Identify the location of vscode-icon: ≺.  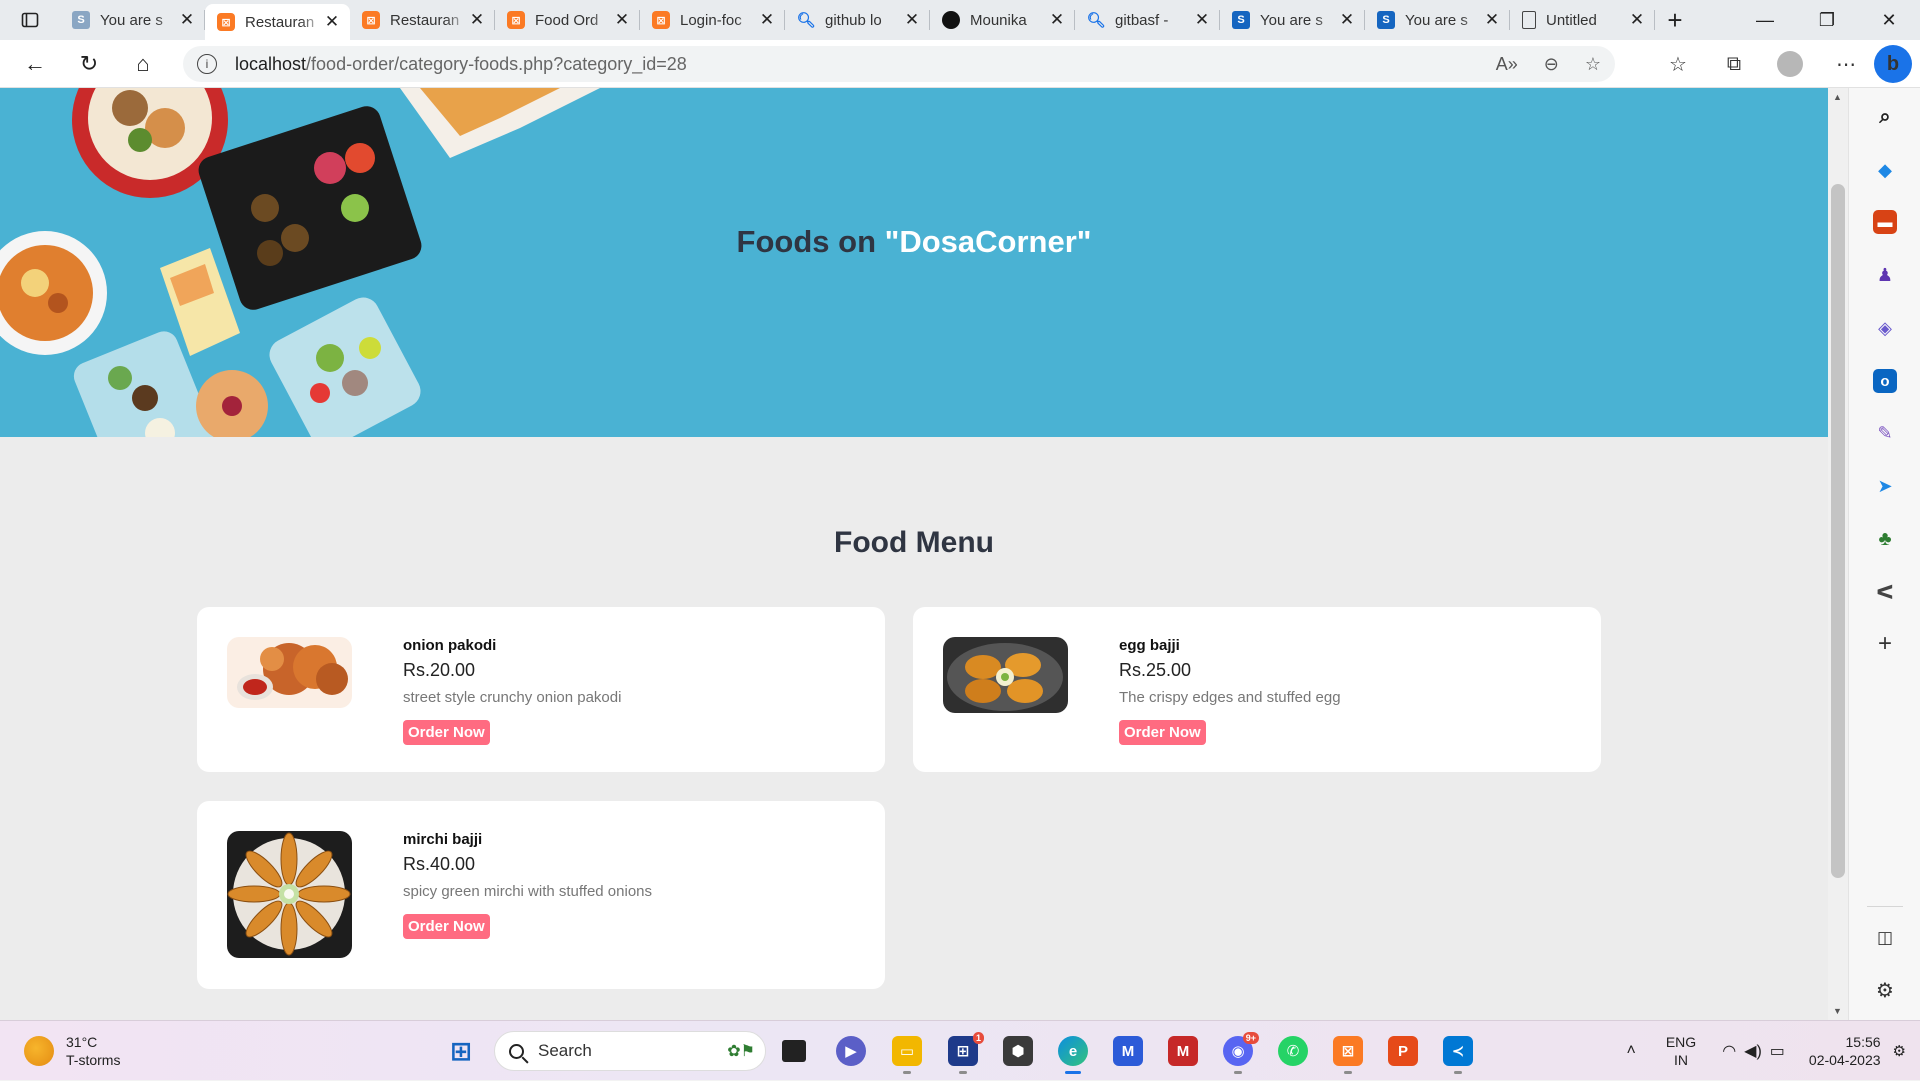
(1458, 1051).